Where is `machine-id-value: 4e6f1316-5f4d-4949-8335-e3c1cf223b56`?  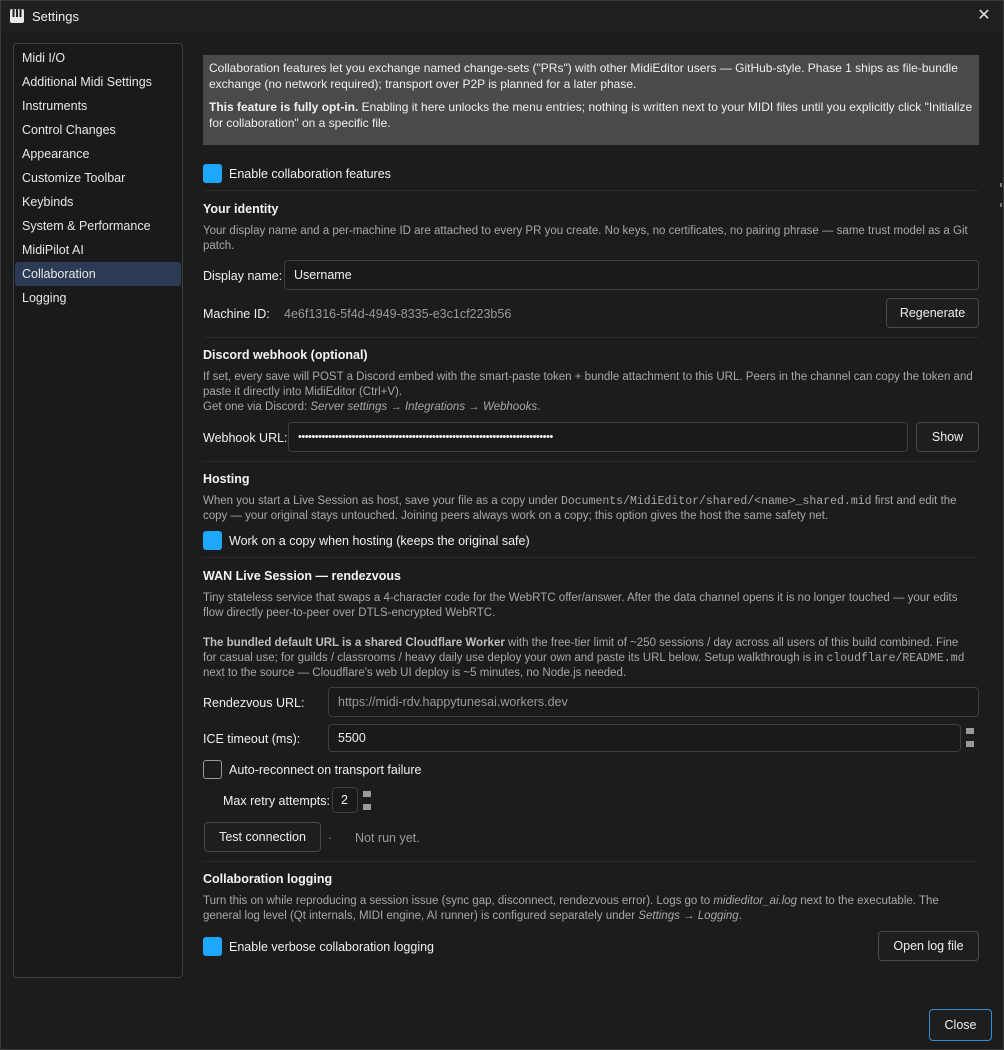
machine-id-value: 4e6f1316-5f4d-4949-8335-e3c1cf223b56 is located at coordinates (398, 314).